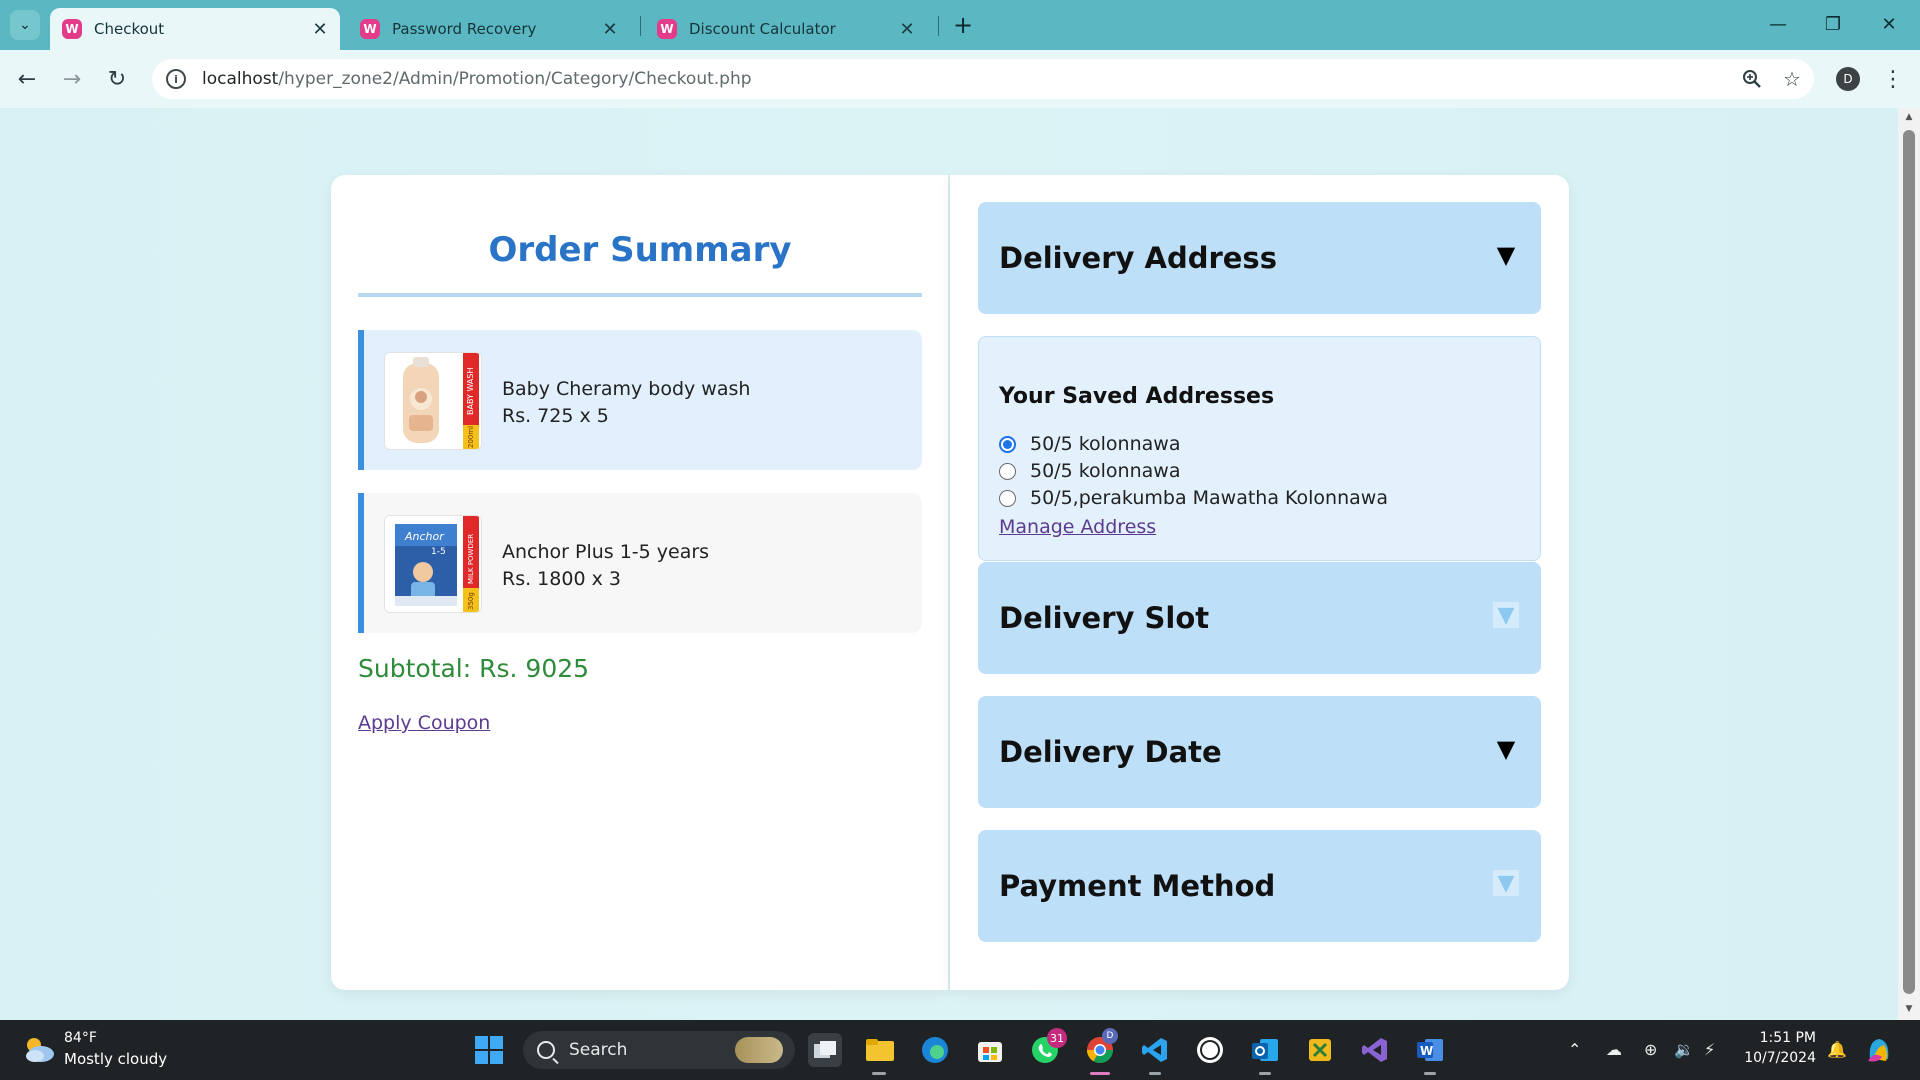 The image size is (1920, 1080). What do you see at coordinates (880, 1050) in the screenshot?
I see `file-explorer-icon` at bounding box center [880, 1050].